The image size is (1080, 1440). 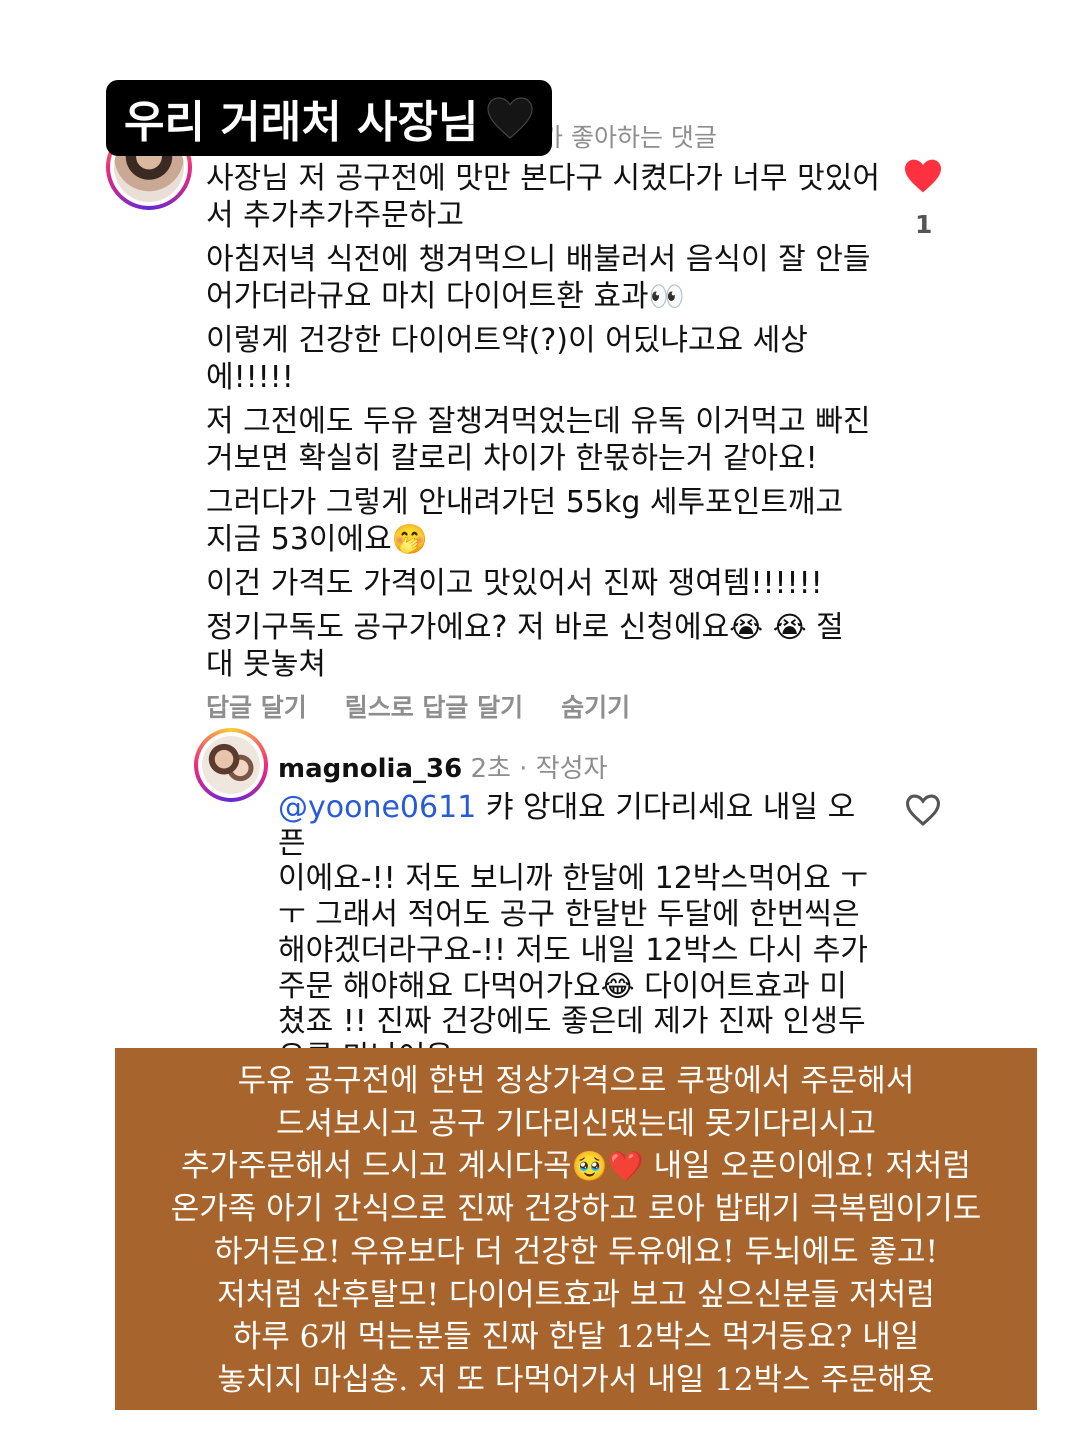 I want to click on comment-line: 정기구독도 공구가에요? 저 바로 신청에요, so click(x=468, y=627).